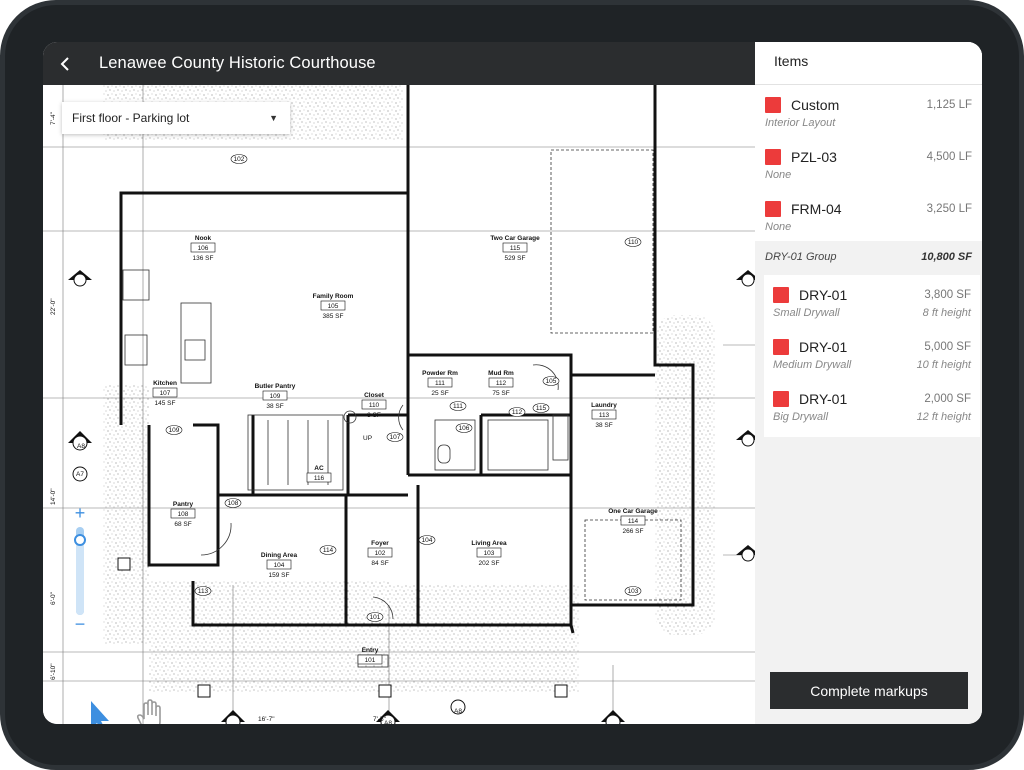  I want to click on item-quantity: 3,800 SF, so click(947, 295).